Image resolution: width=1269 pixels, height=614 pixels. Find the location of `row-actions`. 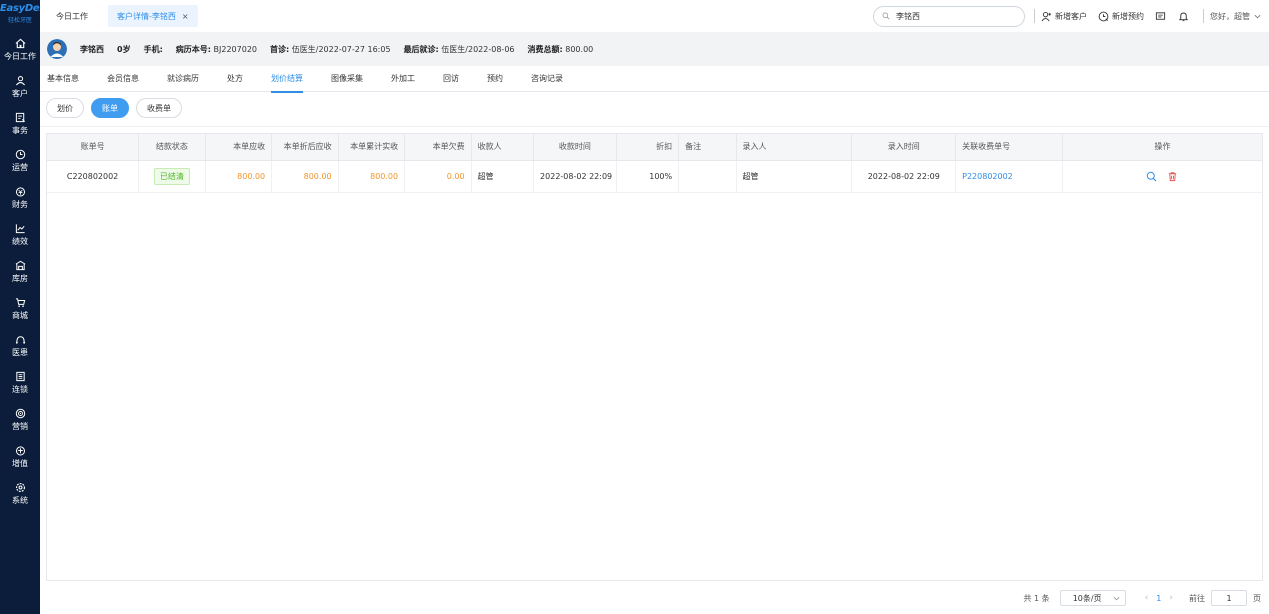

row-actions is located at coordinates (1162, 176).